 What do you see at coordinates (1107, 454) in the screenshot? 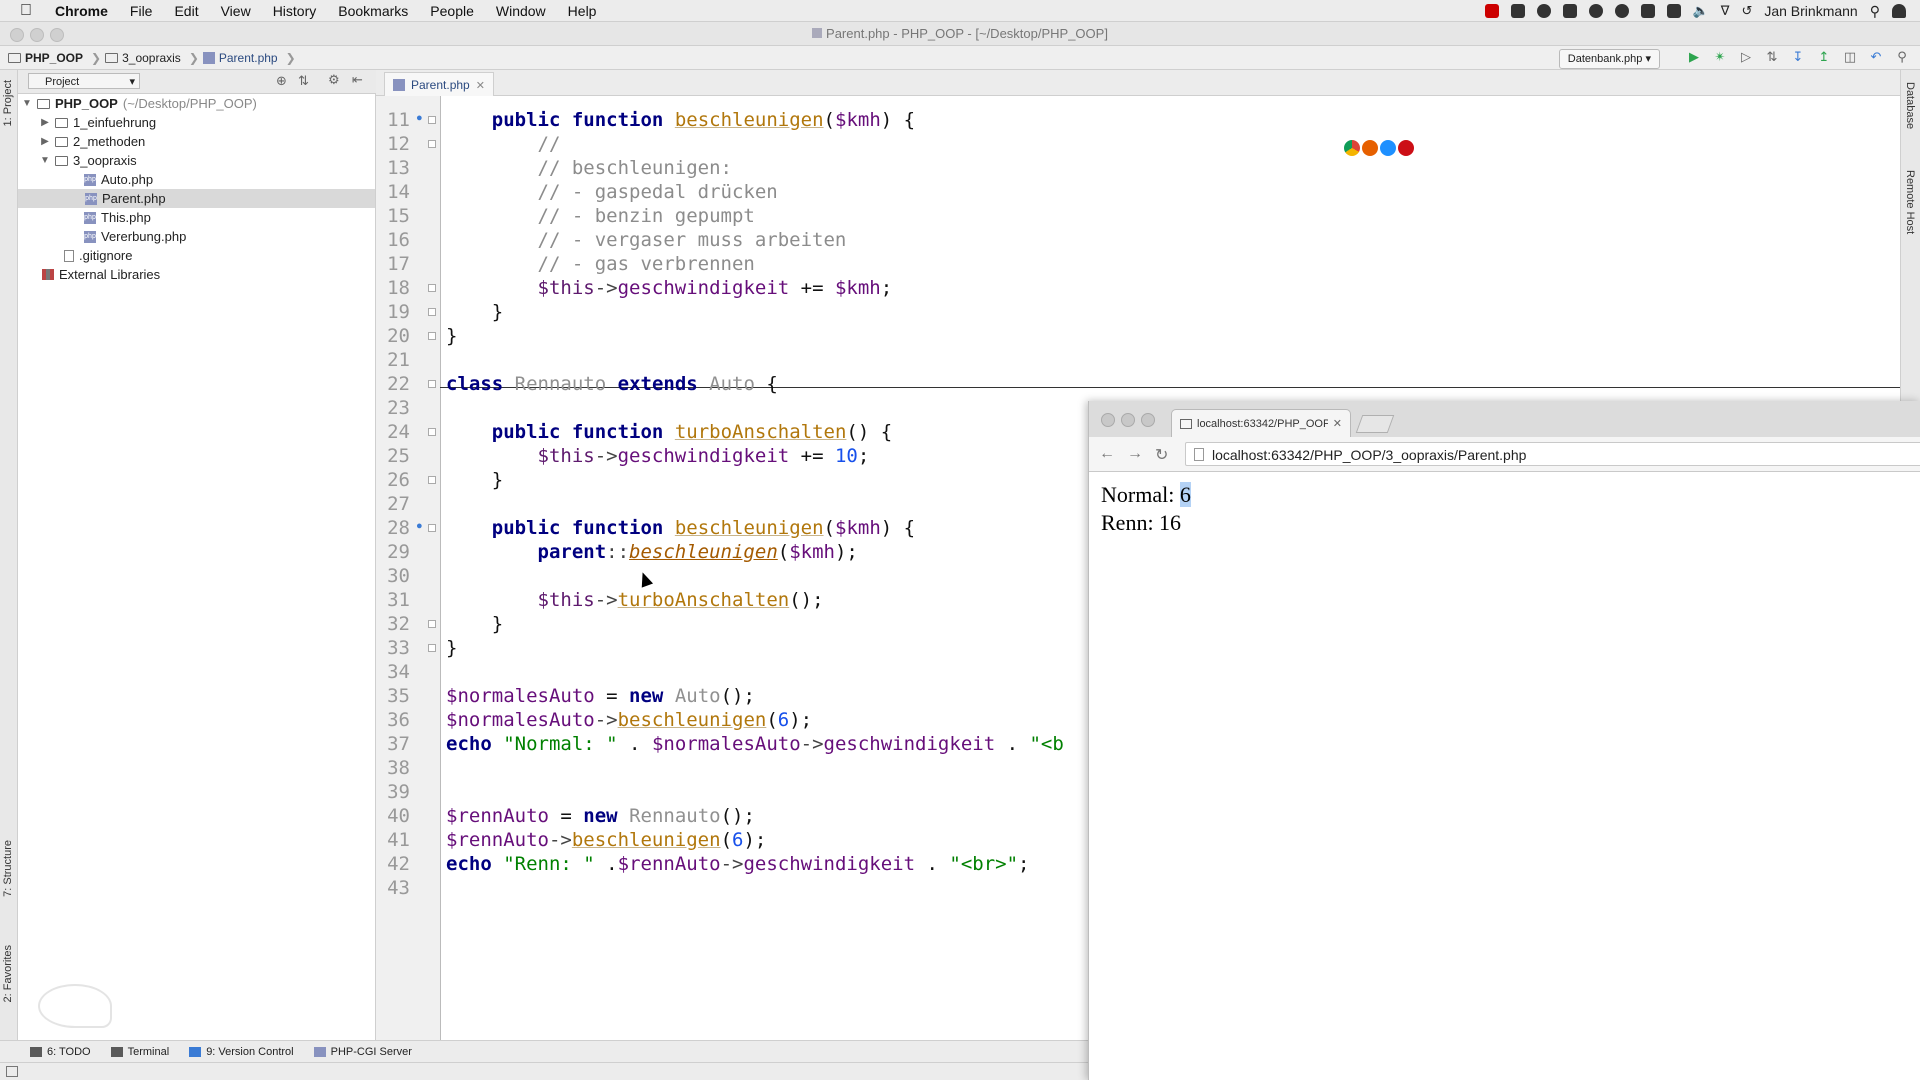
I see `back-icon: ←` at bounding box center [1107, 454].